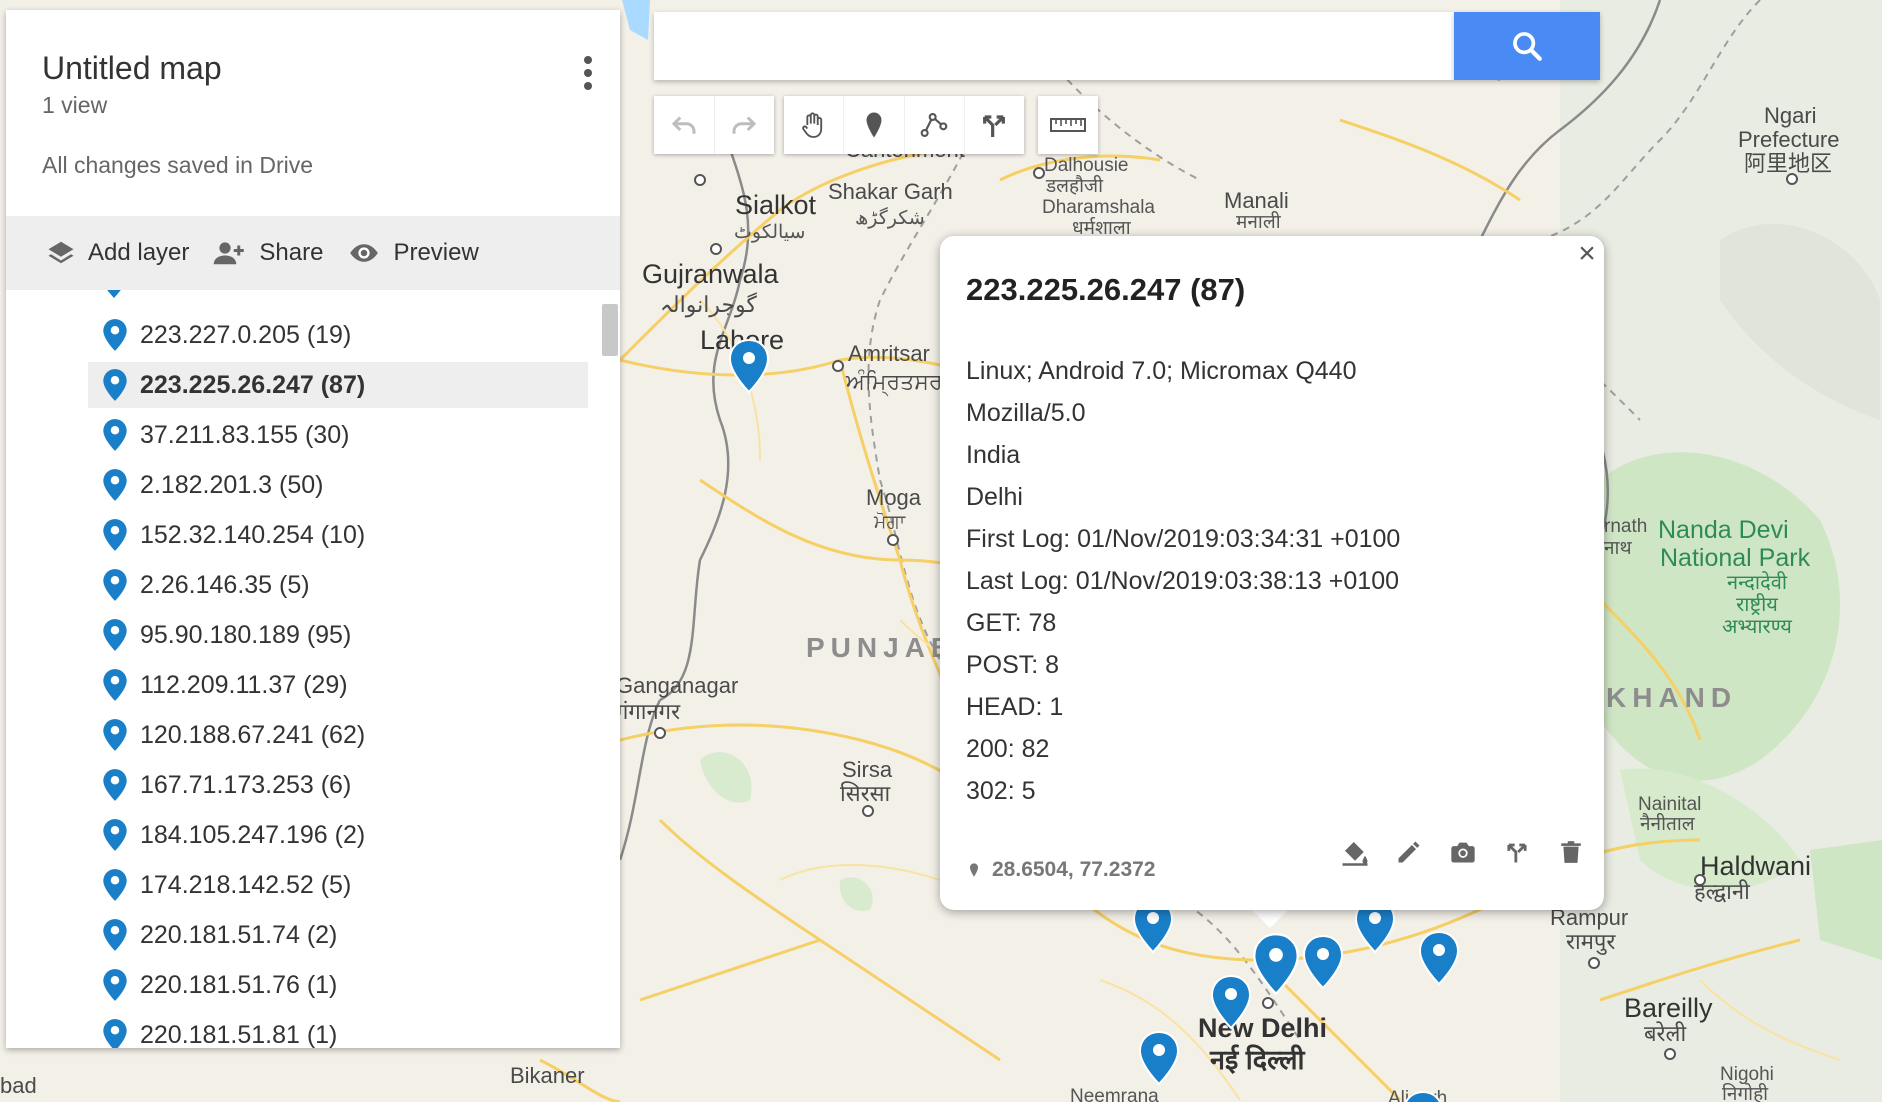 Image resolution: width=1882 pixels, height=1102 pixels. I want to click on share-button: Share, so click(267, 253).